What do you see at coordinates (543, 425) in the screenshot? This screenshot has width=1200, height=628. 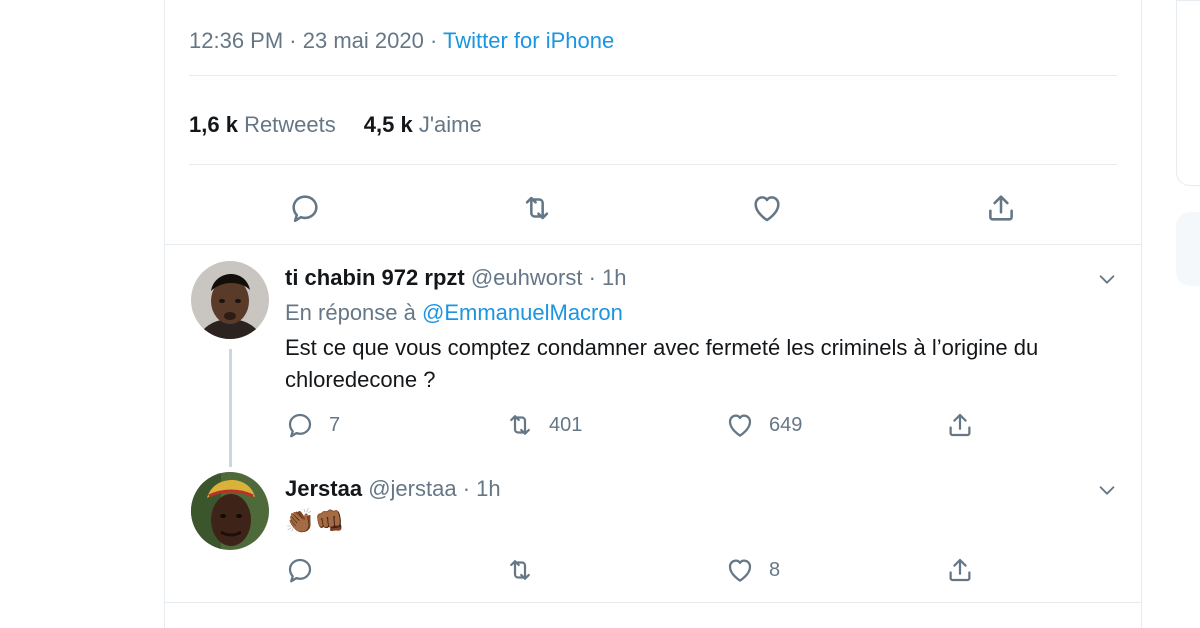 I see `retweet-button: 401` at bounding box center [543, 425].